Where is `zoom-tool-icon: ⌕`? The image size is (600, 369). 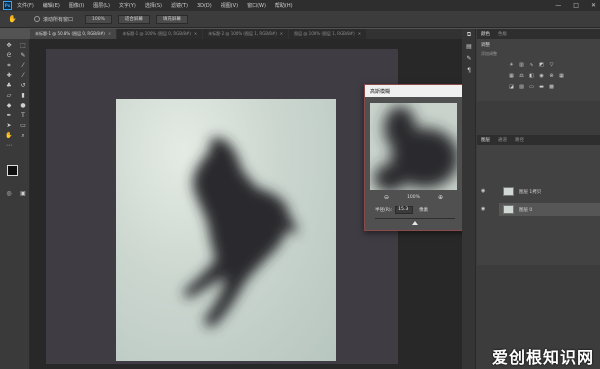
zoom-tool-icon: ⌕ is located at coordinates (23, 135).